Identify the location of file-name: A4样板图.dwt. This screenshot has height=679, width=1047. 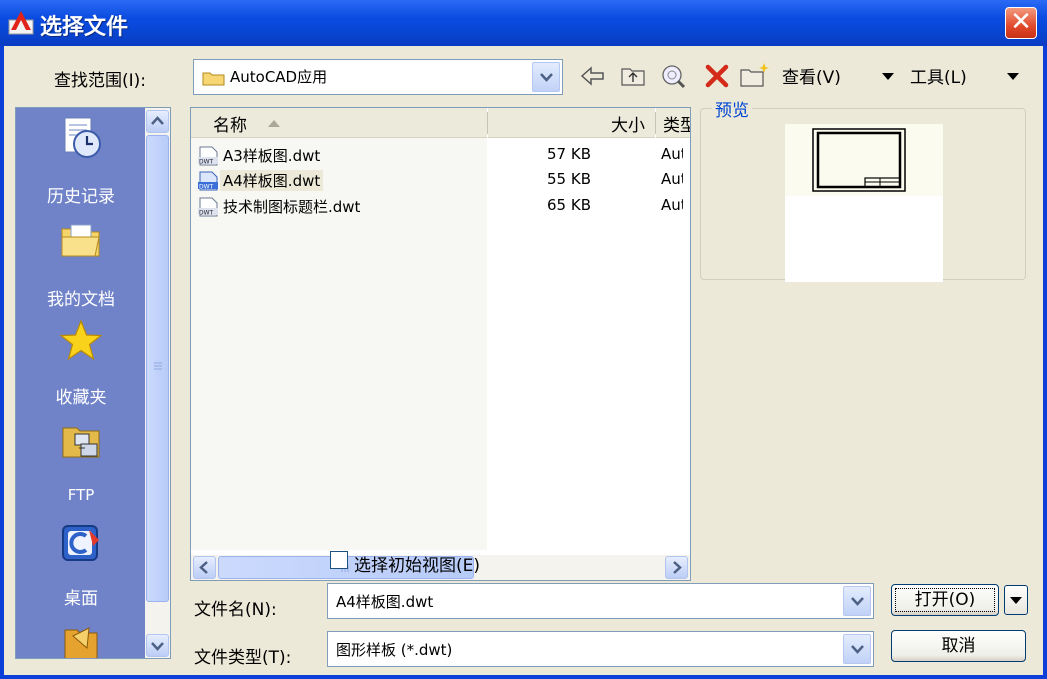
(272, 180).